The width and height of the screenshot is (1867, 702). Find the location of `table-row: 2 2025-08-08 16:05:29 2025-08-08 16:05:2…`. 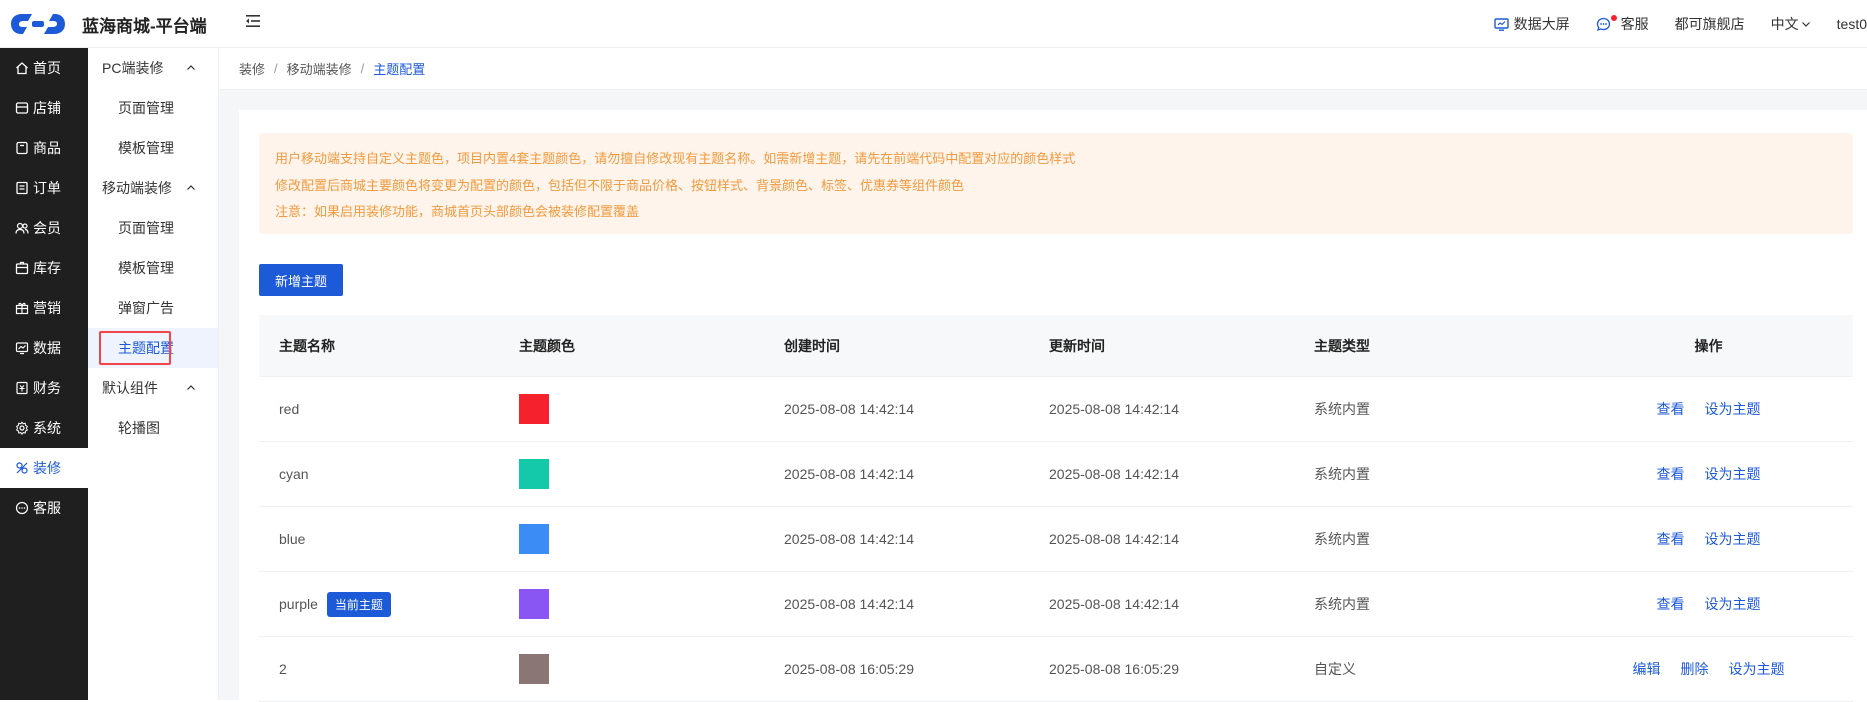

table-row: 2 2025-08-08 16:05:29 2025-08-08 16:05:2… is located at coordinates (1056, 669).